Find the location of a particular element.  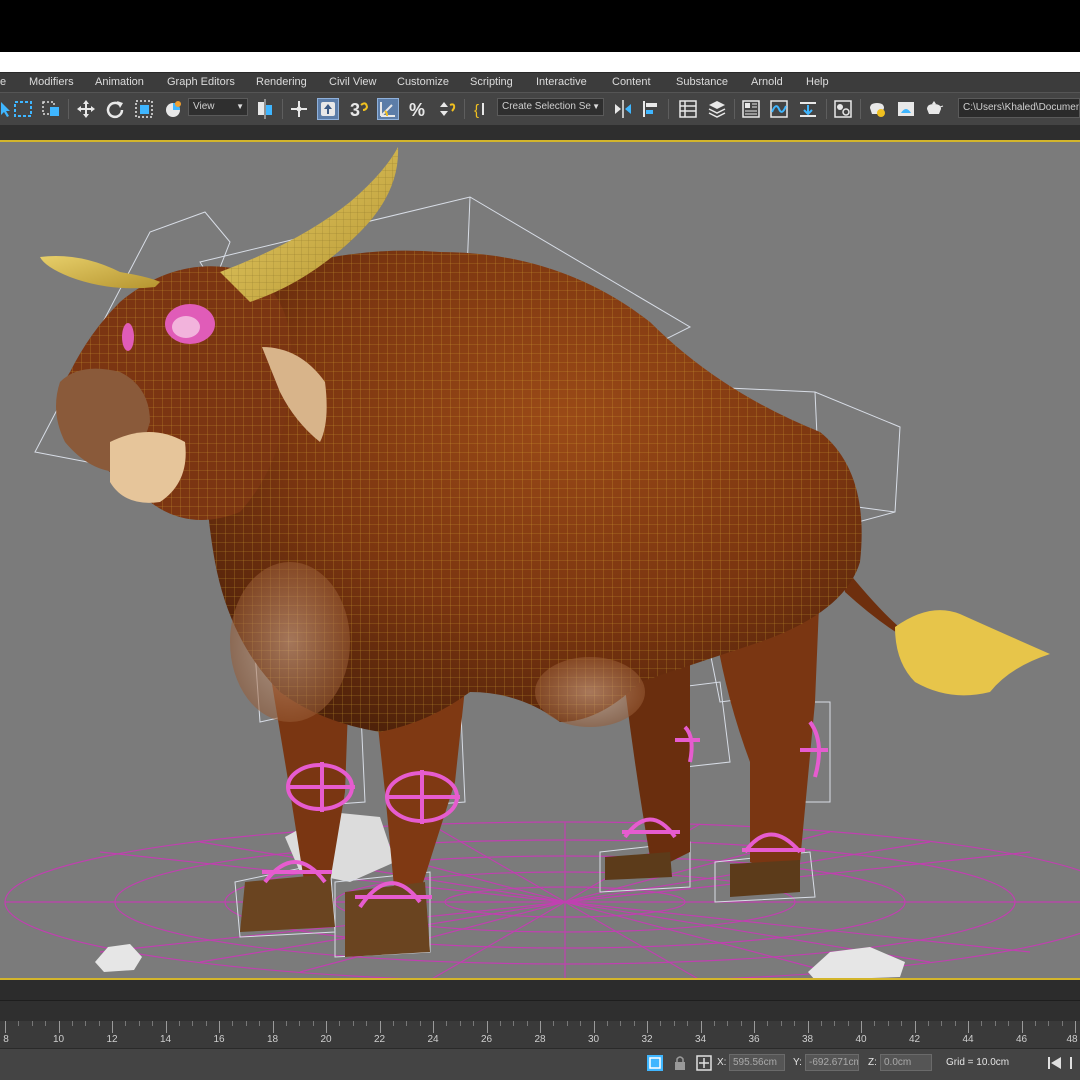

named-selection-sets-dropdown: Create Selection Se ▼ is located at coordinates (550, 107).